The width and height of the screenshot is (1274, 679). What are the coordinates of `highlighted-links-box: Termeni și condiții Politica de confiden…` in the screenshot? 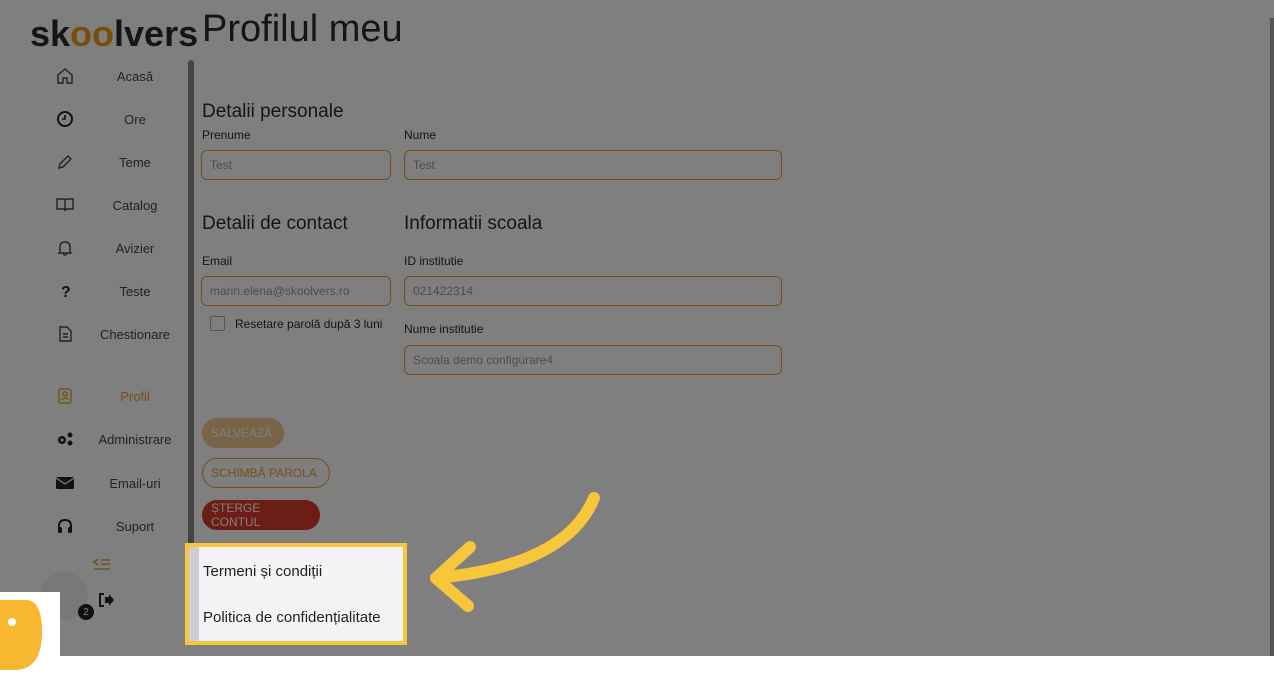 It's located at (296, 594).